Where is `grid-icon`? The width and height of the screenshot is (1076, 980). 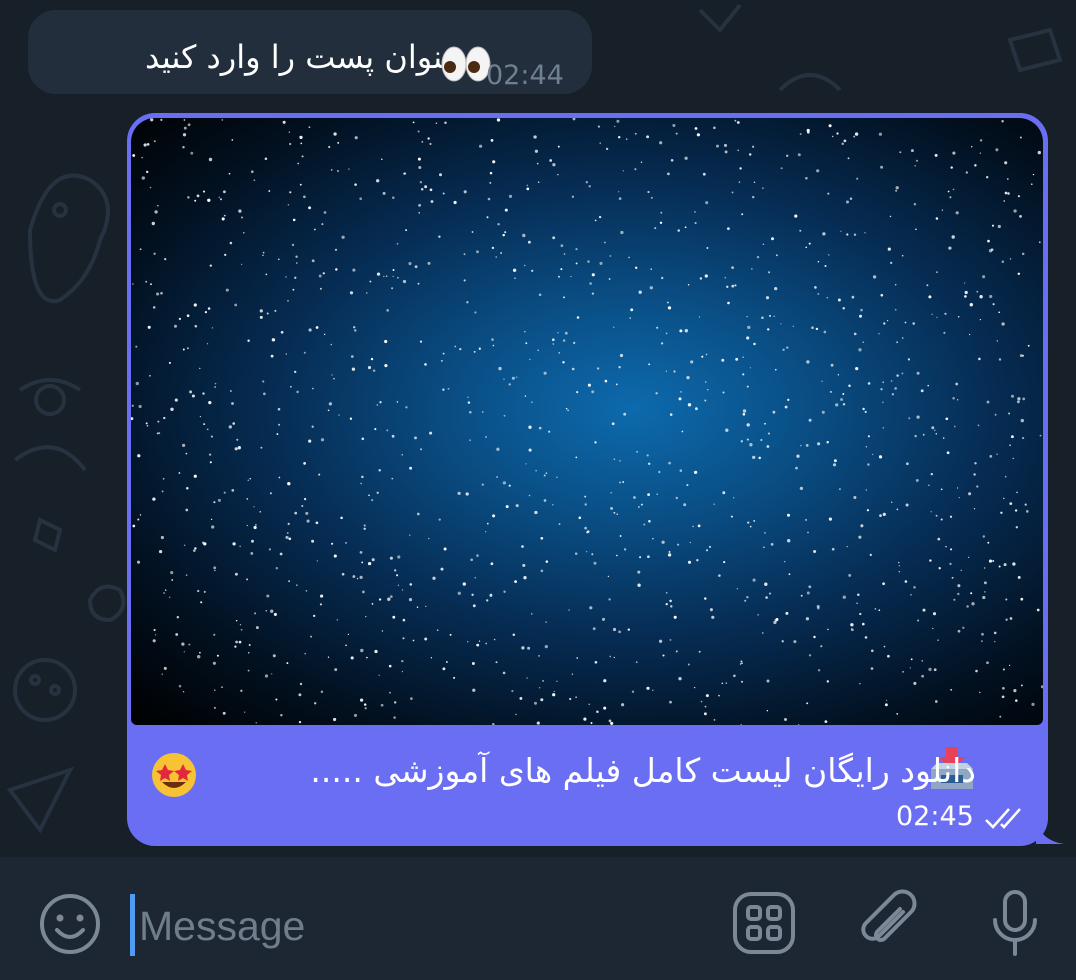
grid-icon is located at coordinates (764, 923).